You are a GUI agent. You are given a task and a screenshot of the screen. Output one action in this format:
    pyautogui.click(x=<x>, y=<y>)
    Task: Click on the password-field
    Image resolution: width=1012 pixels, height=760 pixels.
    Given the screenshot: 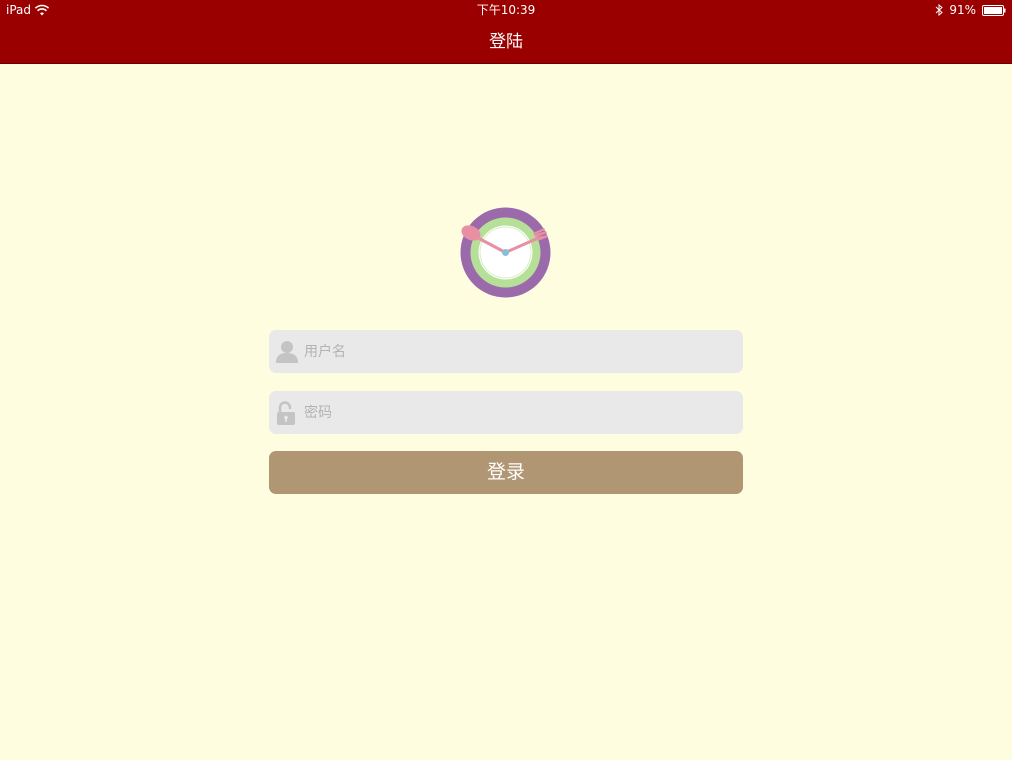 What is the action you would take?
    pyautogui.click(x=506, y=412)
    